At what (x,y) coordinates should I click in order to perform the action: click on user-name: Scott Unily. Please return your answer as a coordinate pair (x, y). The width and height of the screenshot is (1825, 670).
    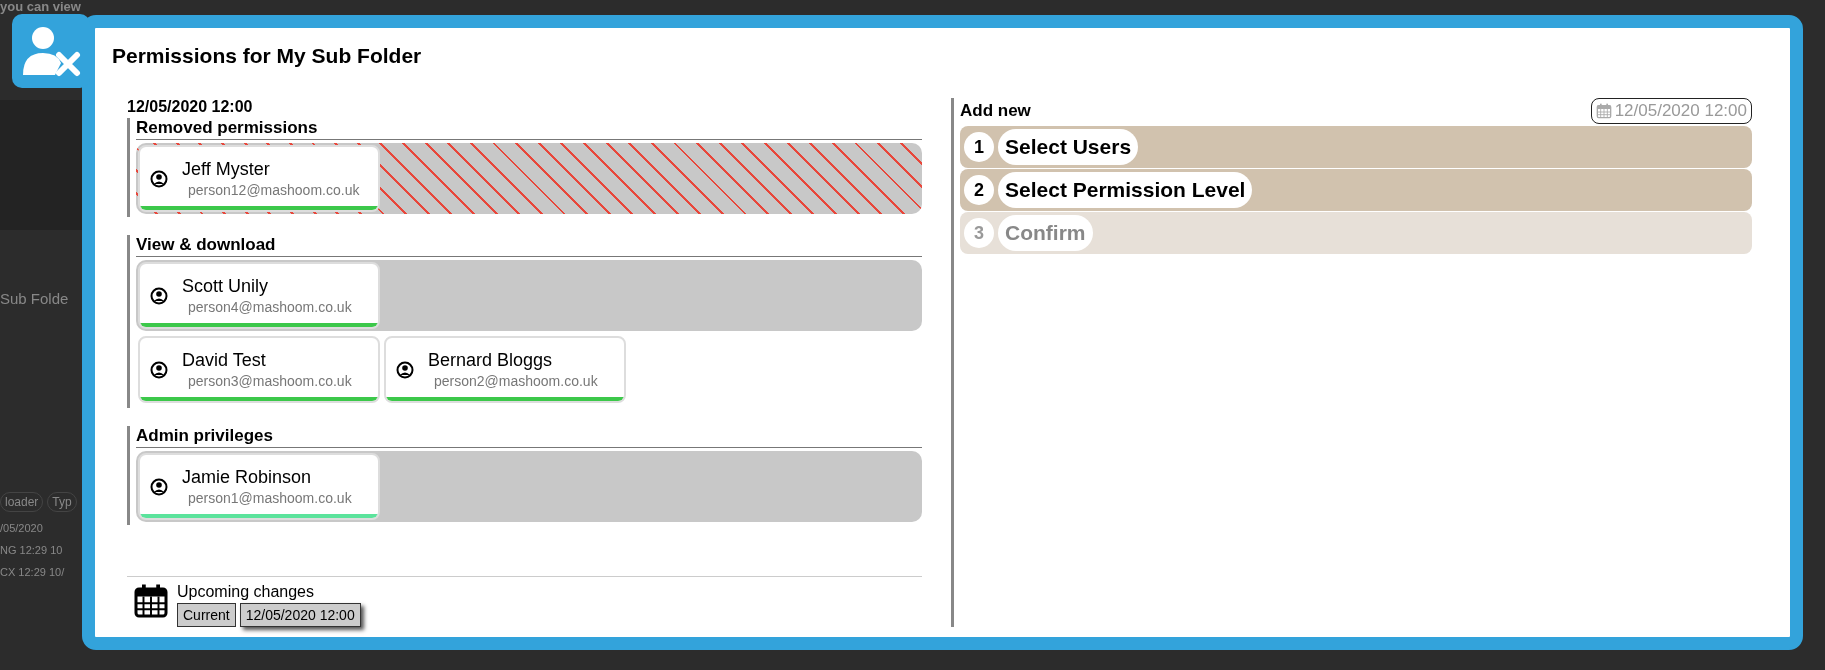
    Looking at the image, I should click on (226, 286).